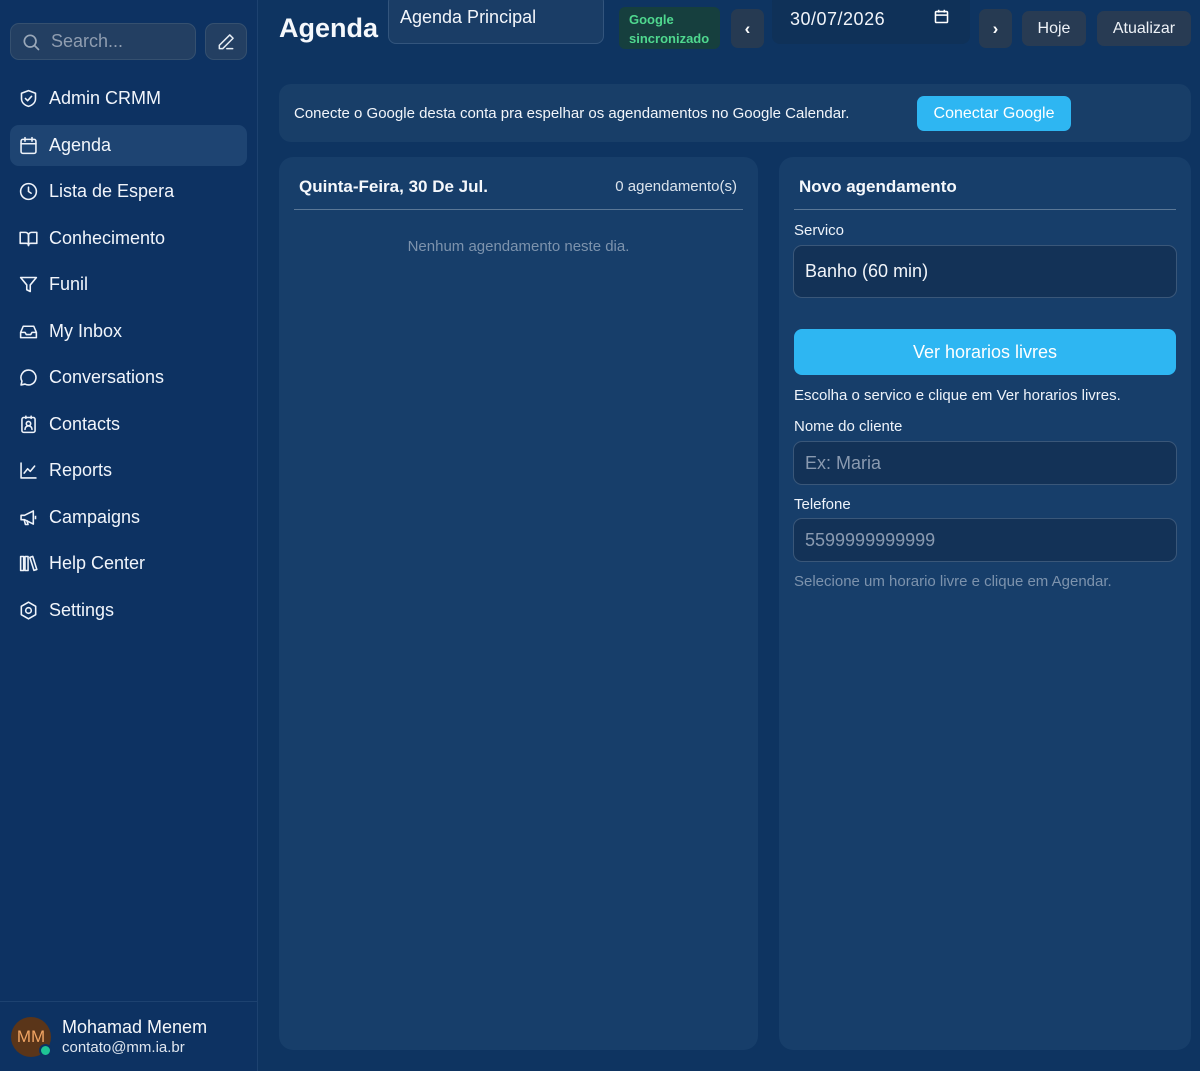 This screenshot has height=1071, width=1200. What do you see at coordinates (112, 191) in the screenshot?
I see `sidebar-item-label: Lista de Espera` at bounding box center [112, 191].